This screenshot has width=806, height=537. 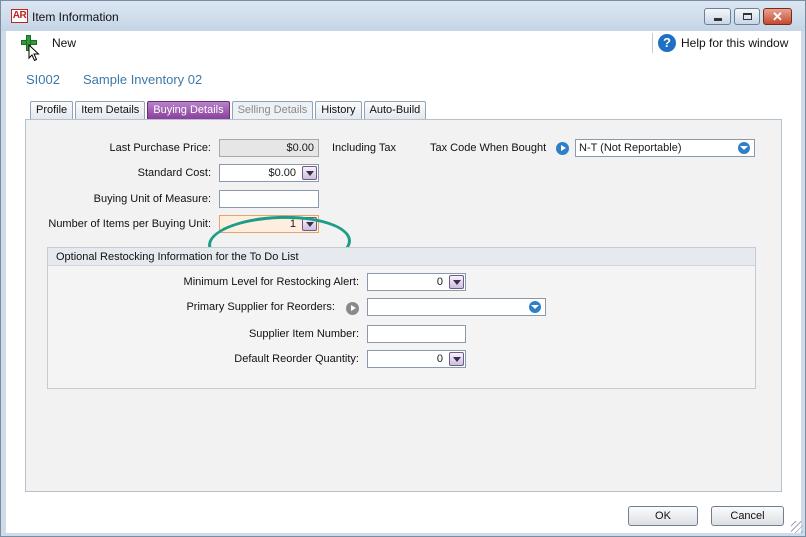 I want to click on tab-history: History, so click(x=338, y=110).